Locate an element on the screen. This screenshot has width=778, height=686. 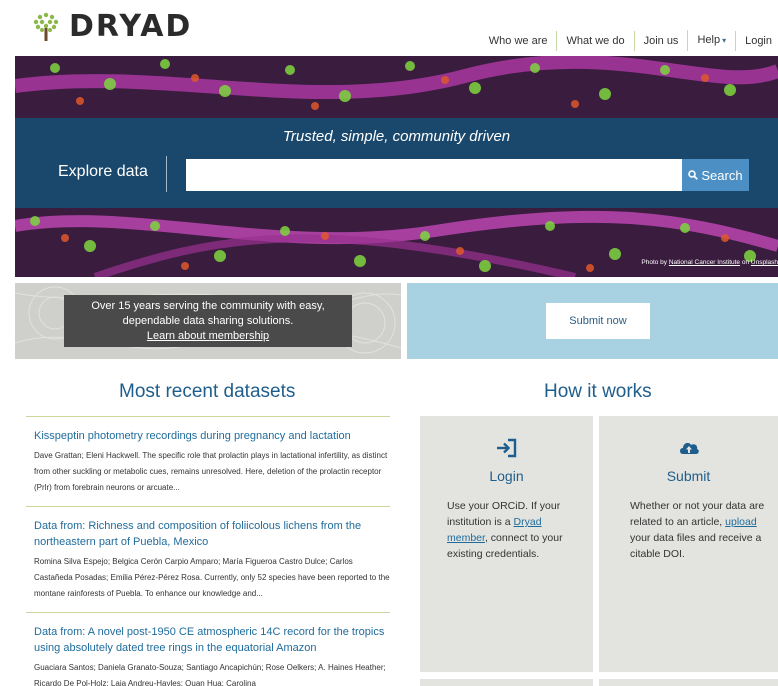
nav-help-label: Help is located at coordinates (709, 40).